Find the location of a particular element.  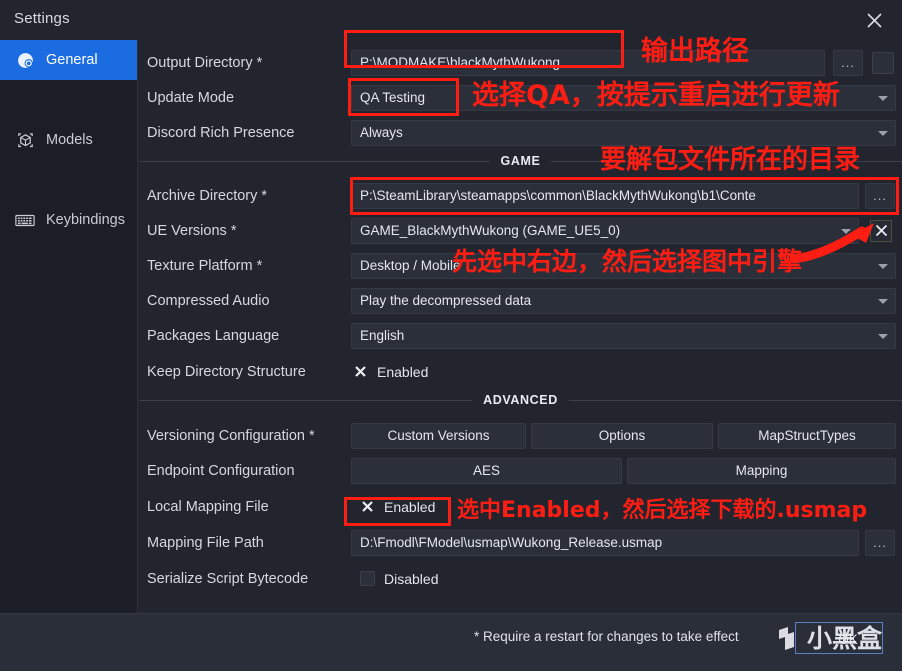

compressed-audio-label: Compressed Audio is located at coordinates (208, 300).